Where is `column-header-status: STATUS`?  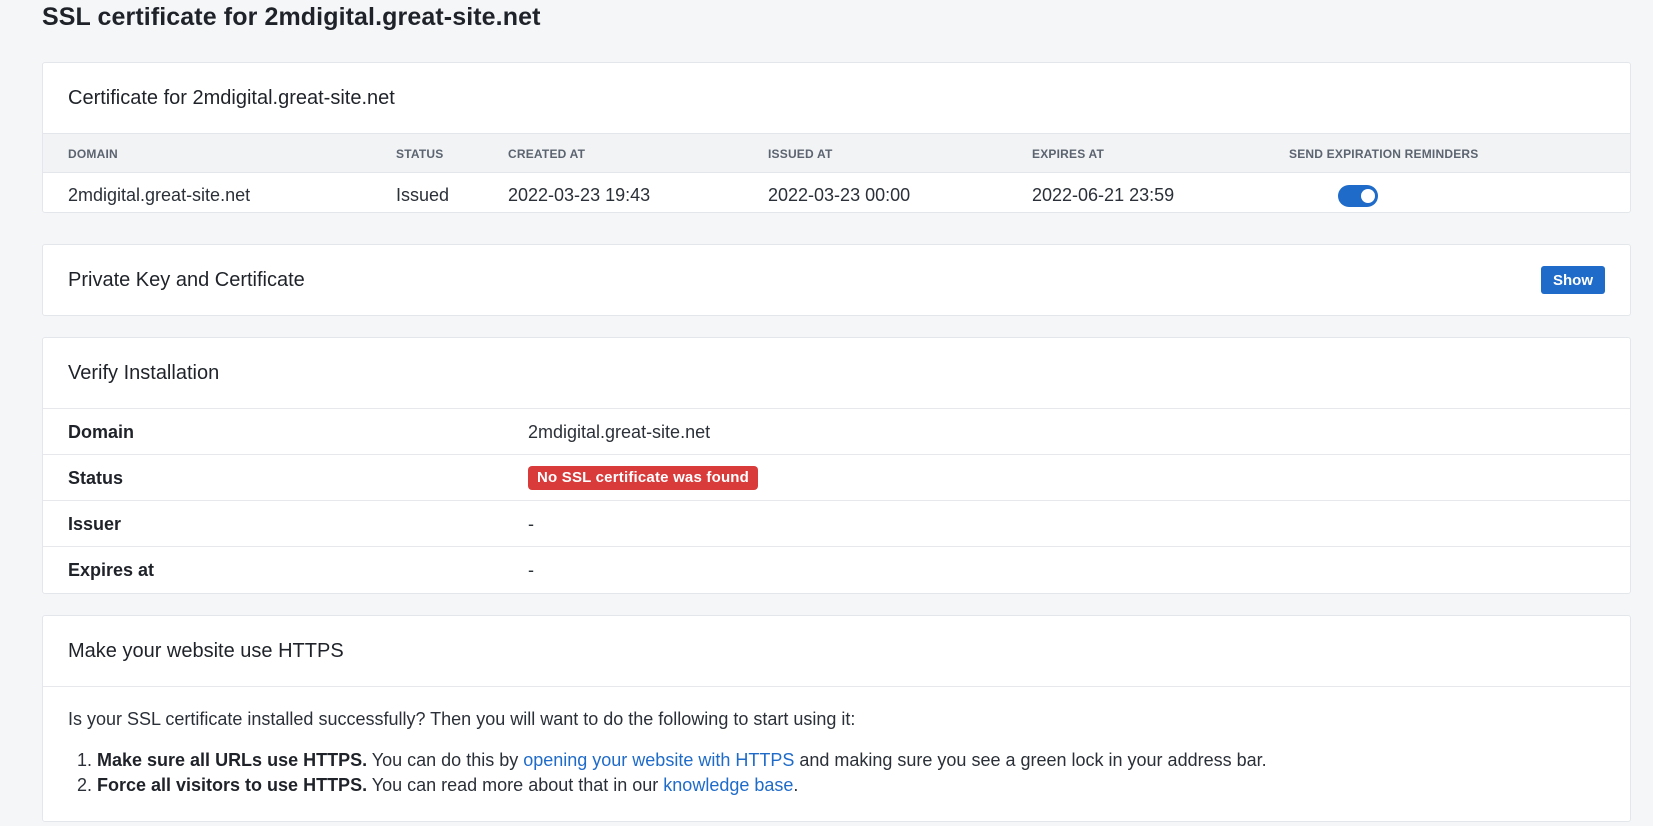 column-header-status: STATUS is located at coordinates (420, 154).